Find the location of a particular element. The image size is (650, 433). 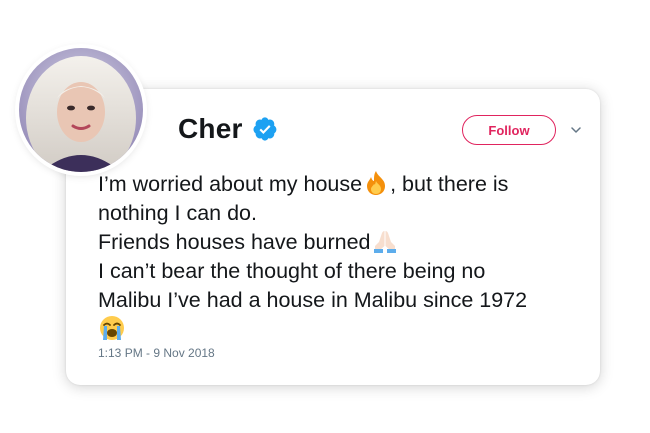

tweet-line is located at coordinates (343, 329).